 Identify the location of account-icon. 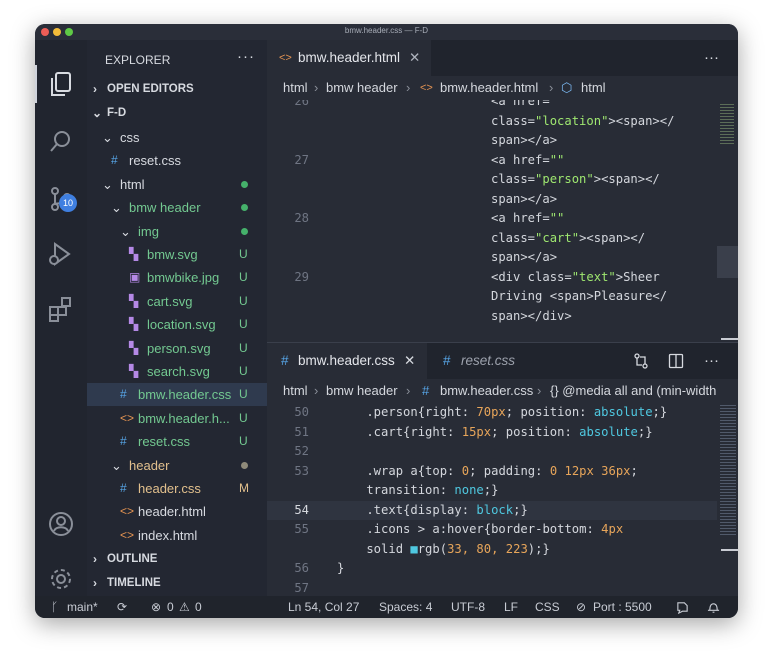
(61, 524).